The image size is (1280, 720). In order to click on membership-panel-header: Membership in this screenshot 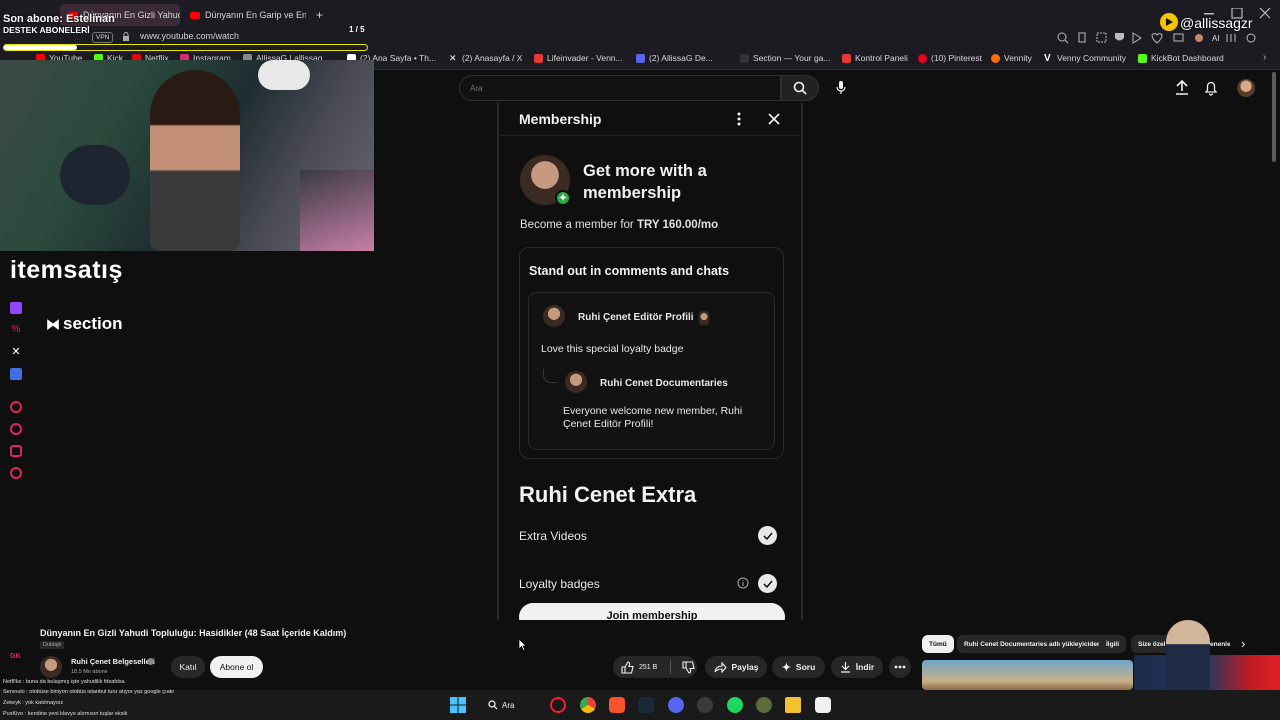, I will do `click(650, 119)`.